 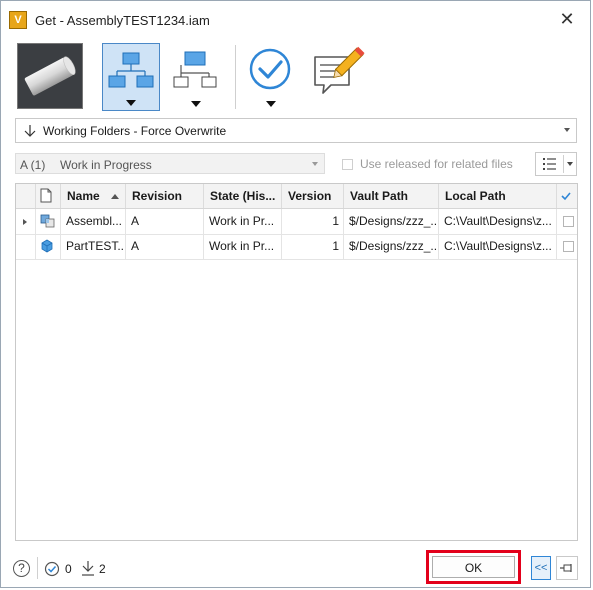 I want to click on version-column-header: Version, so click(x=313, y=196).